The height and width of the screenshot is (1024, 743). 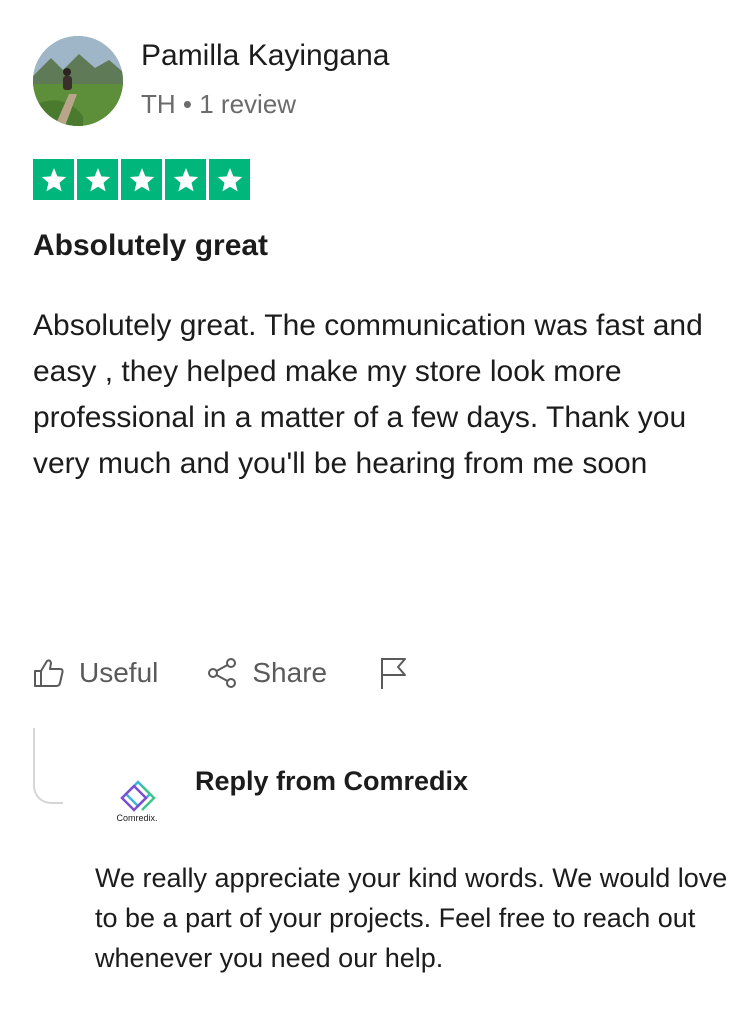 I want to click on avatar-photo, so click(x=78, y=81).